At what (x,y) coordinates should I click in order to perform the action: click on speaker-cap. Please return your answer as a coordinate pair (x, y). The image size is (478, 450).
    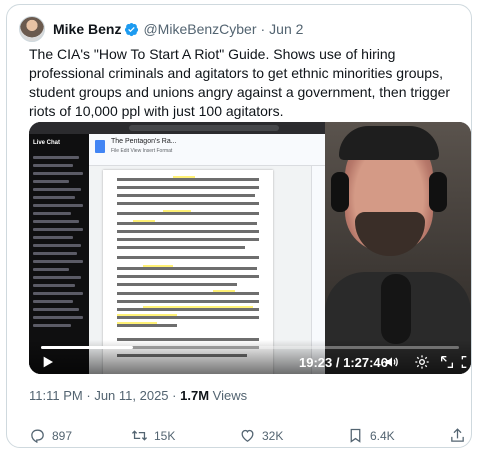
    Looking at the image, I should click on (389, 143).